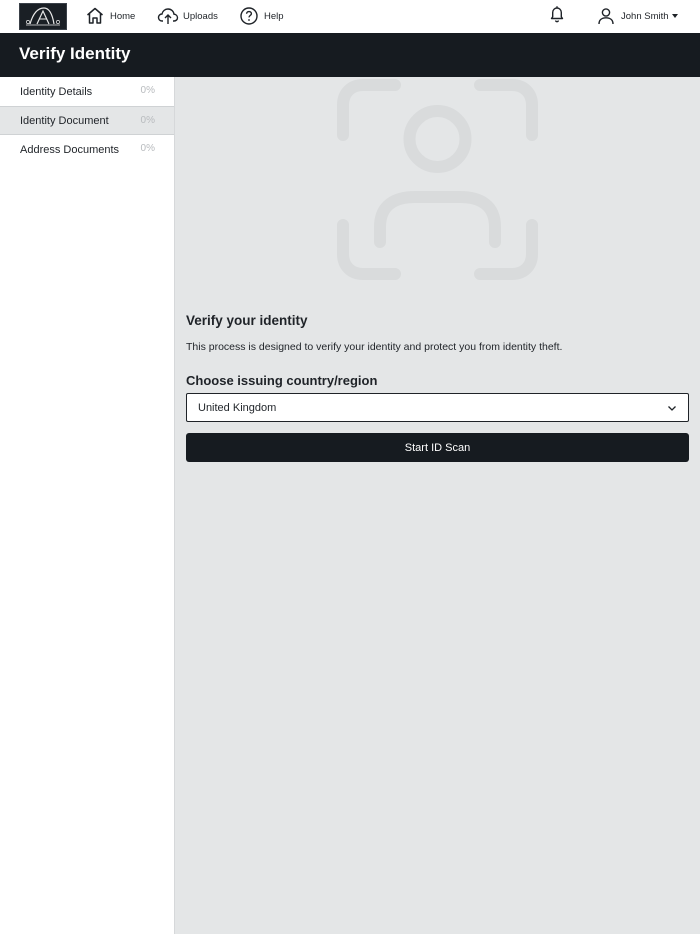 This screenshot has width=700, height=934. Describe the element at coordinates (70, 149) in the screenshot. I see `sidebar-item-label: Address Documents` at that location.